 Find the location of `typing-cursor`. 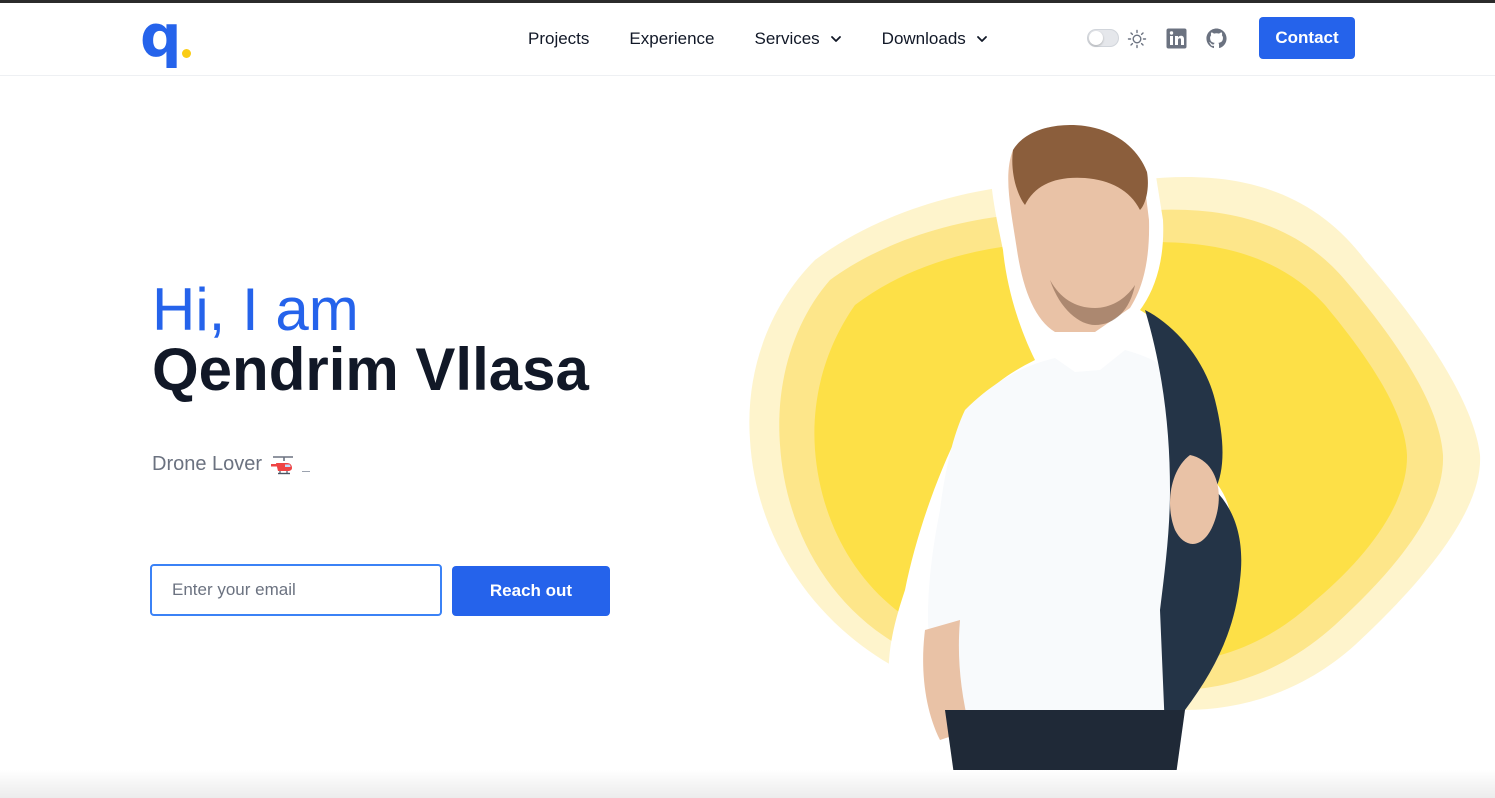

typing-cursor is located at coordinates (306, 471).